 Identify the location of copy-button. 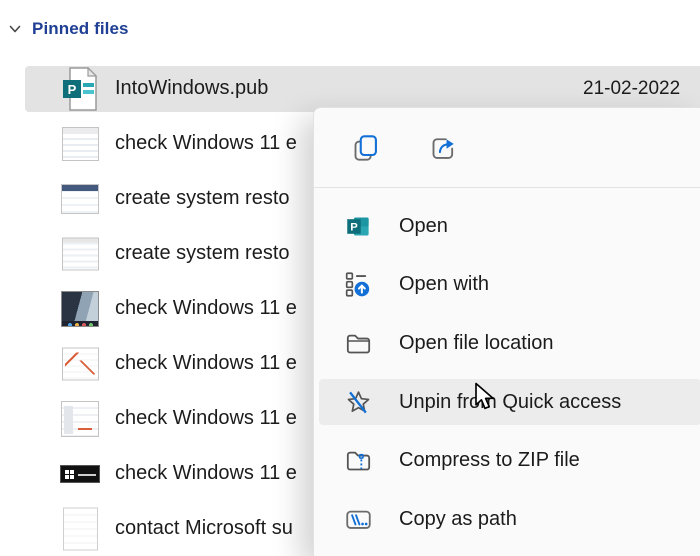
(366, 148).